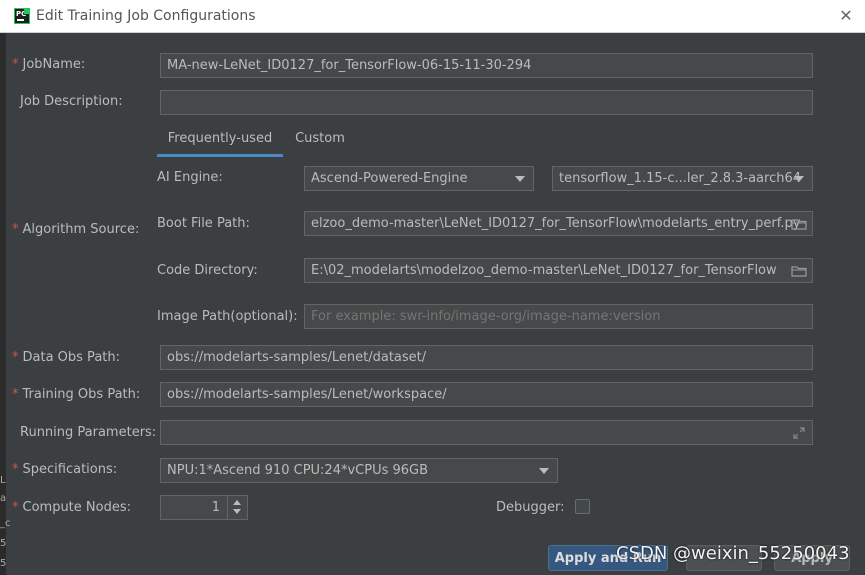 The width and height of the screenshot is (865, 575). Describe the element at coordinates (724, 558) in the screenshot. I see `secondary-button` at that location.